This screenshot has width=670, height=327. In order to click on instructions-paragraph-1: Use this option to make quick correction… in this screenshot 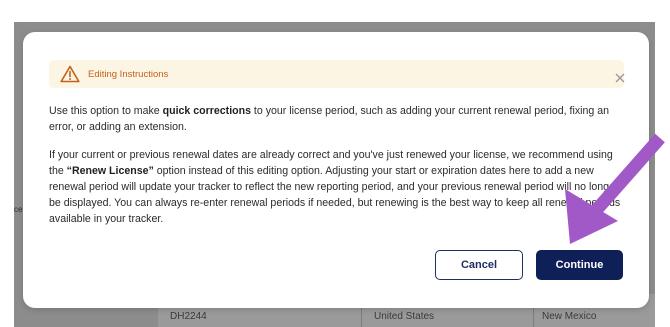, I will do `click(336, 119)`.